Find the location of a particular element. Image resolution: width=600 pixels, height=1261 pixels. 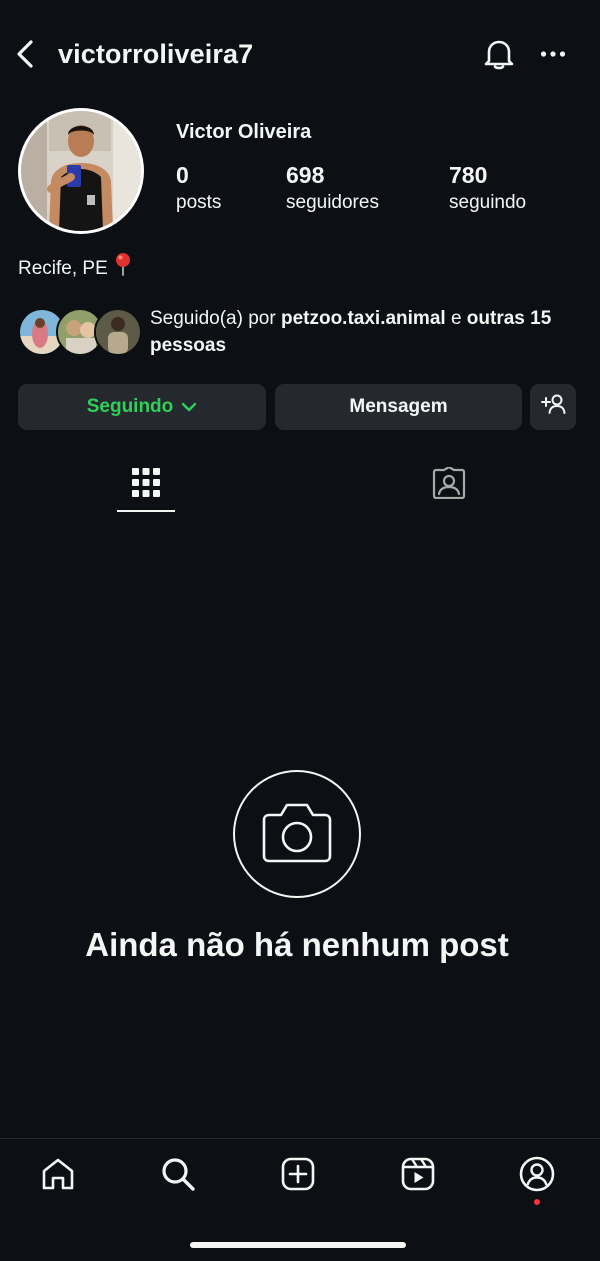

profile-notification-dot is located at coordinates (537, 1202).